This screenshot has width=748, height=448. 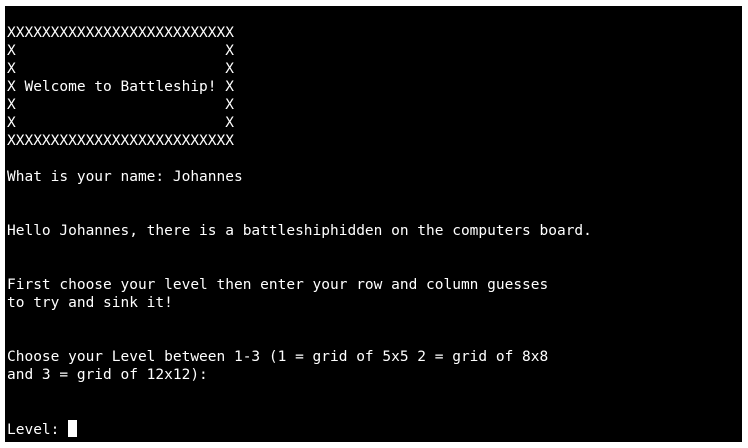 What do you see at coordinates (120, 141) in the screenshot?
I see `banner-border-bottom: XXXXXXXXXXXXXXXXXXXXXXXXXX` at bounding box center [120, 141].